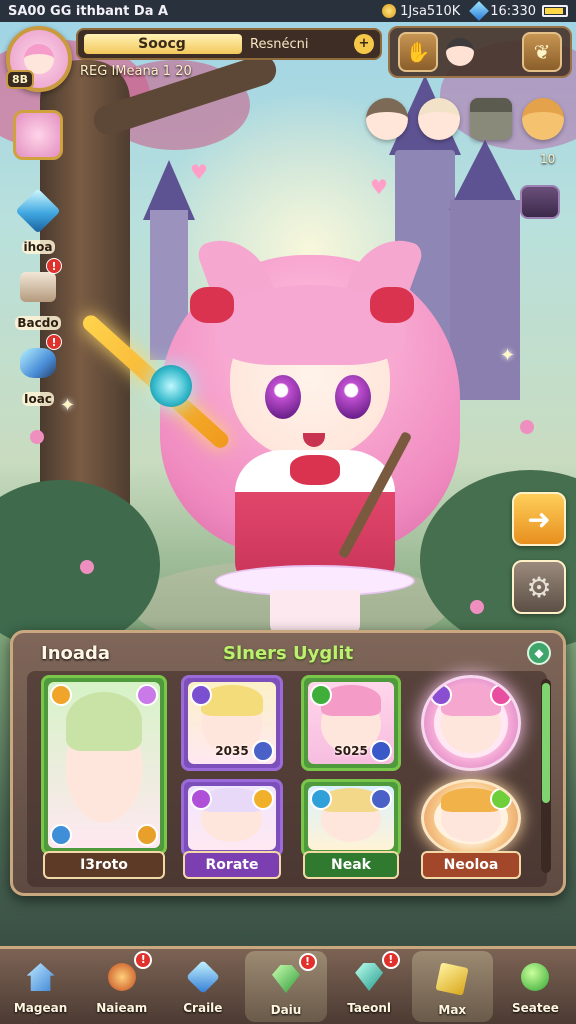 The image size is (576, 1024). I want to click on card-nameplate: I3roto, so click(104, 865).